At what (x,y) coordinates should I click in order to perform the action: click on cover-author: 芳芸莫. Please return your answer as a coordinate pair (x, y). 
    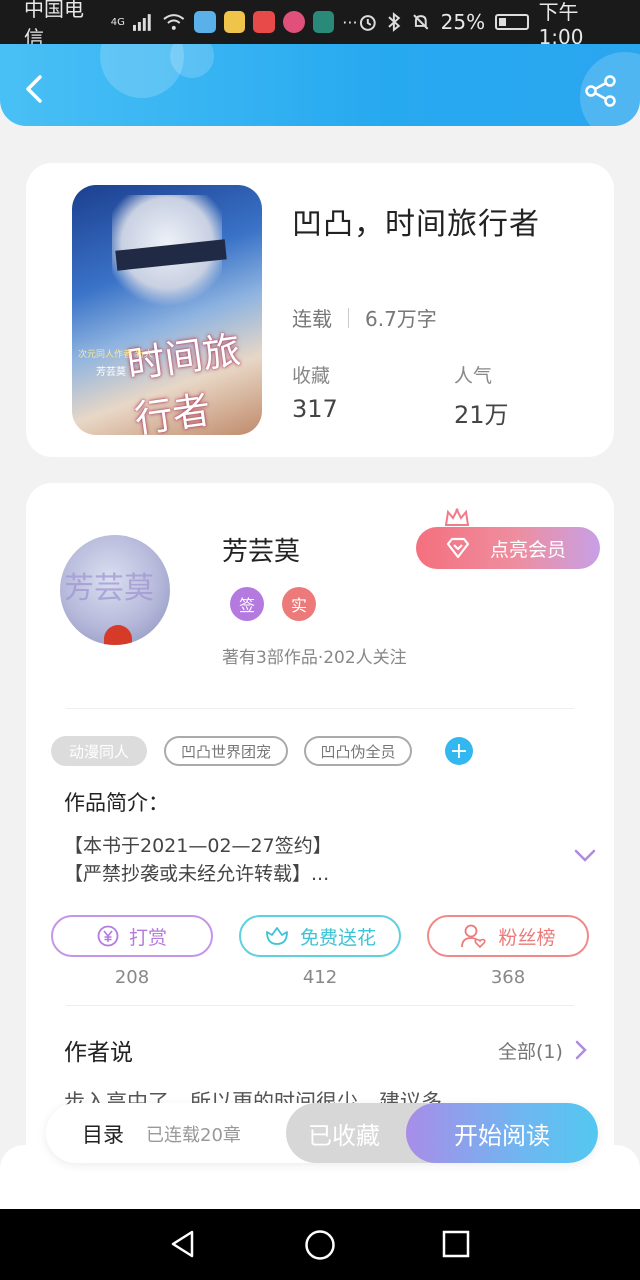
    Looking at the image, I should click on (111, 372).